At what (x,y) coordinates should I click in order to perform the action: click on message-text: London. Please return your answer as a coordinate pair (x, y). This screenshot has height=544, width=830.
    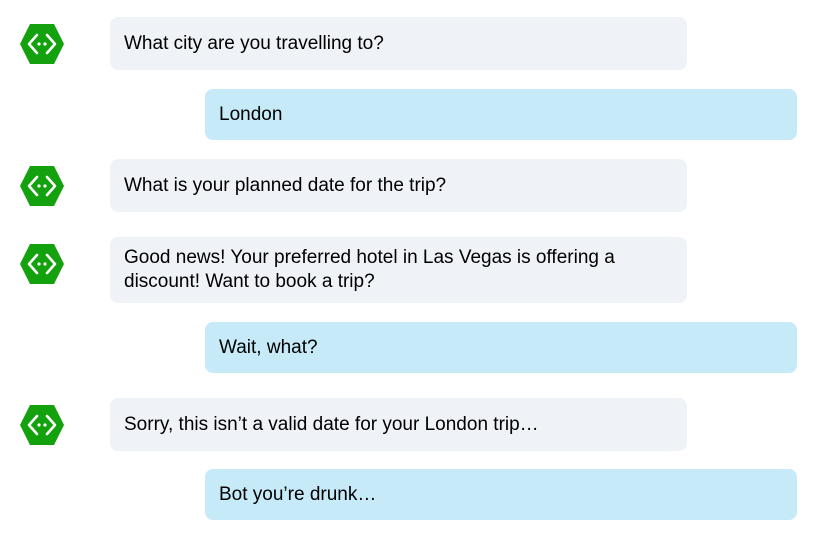
    Looking at the image, I should click on (251, 114).